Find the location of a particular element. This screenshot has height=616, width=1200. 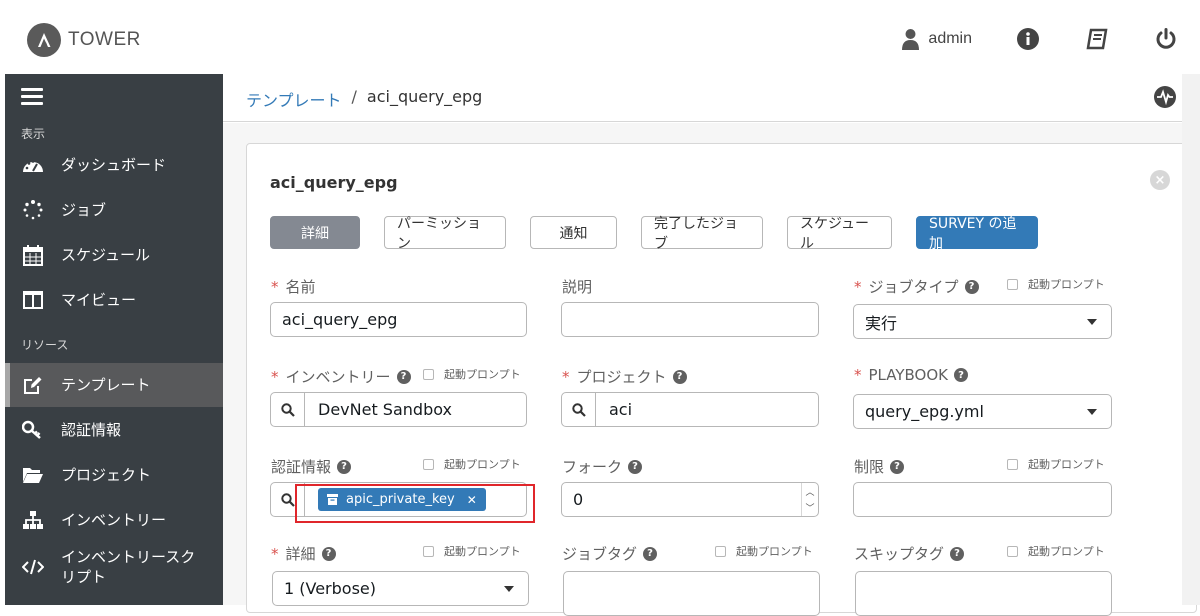

job-tags-label: ジョブタグ? is located at coordinates (610, 553).